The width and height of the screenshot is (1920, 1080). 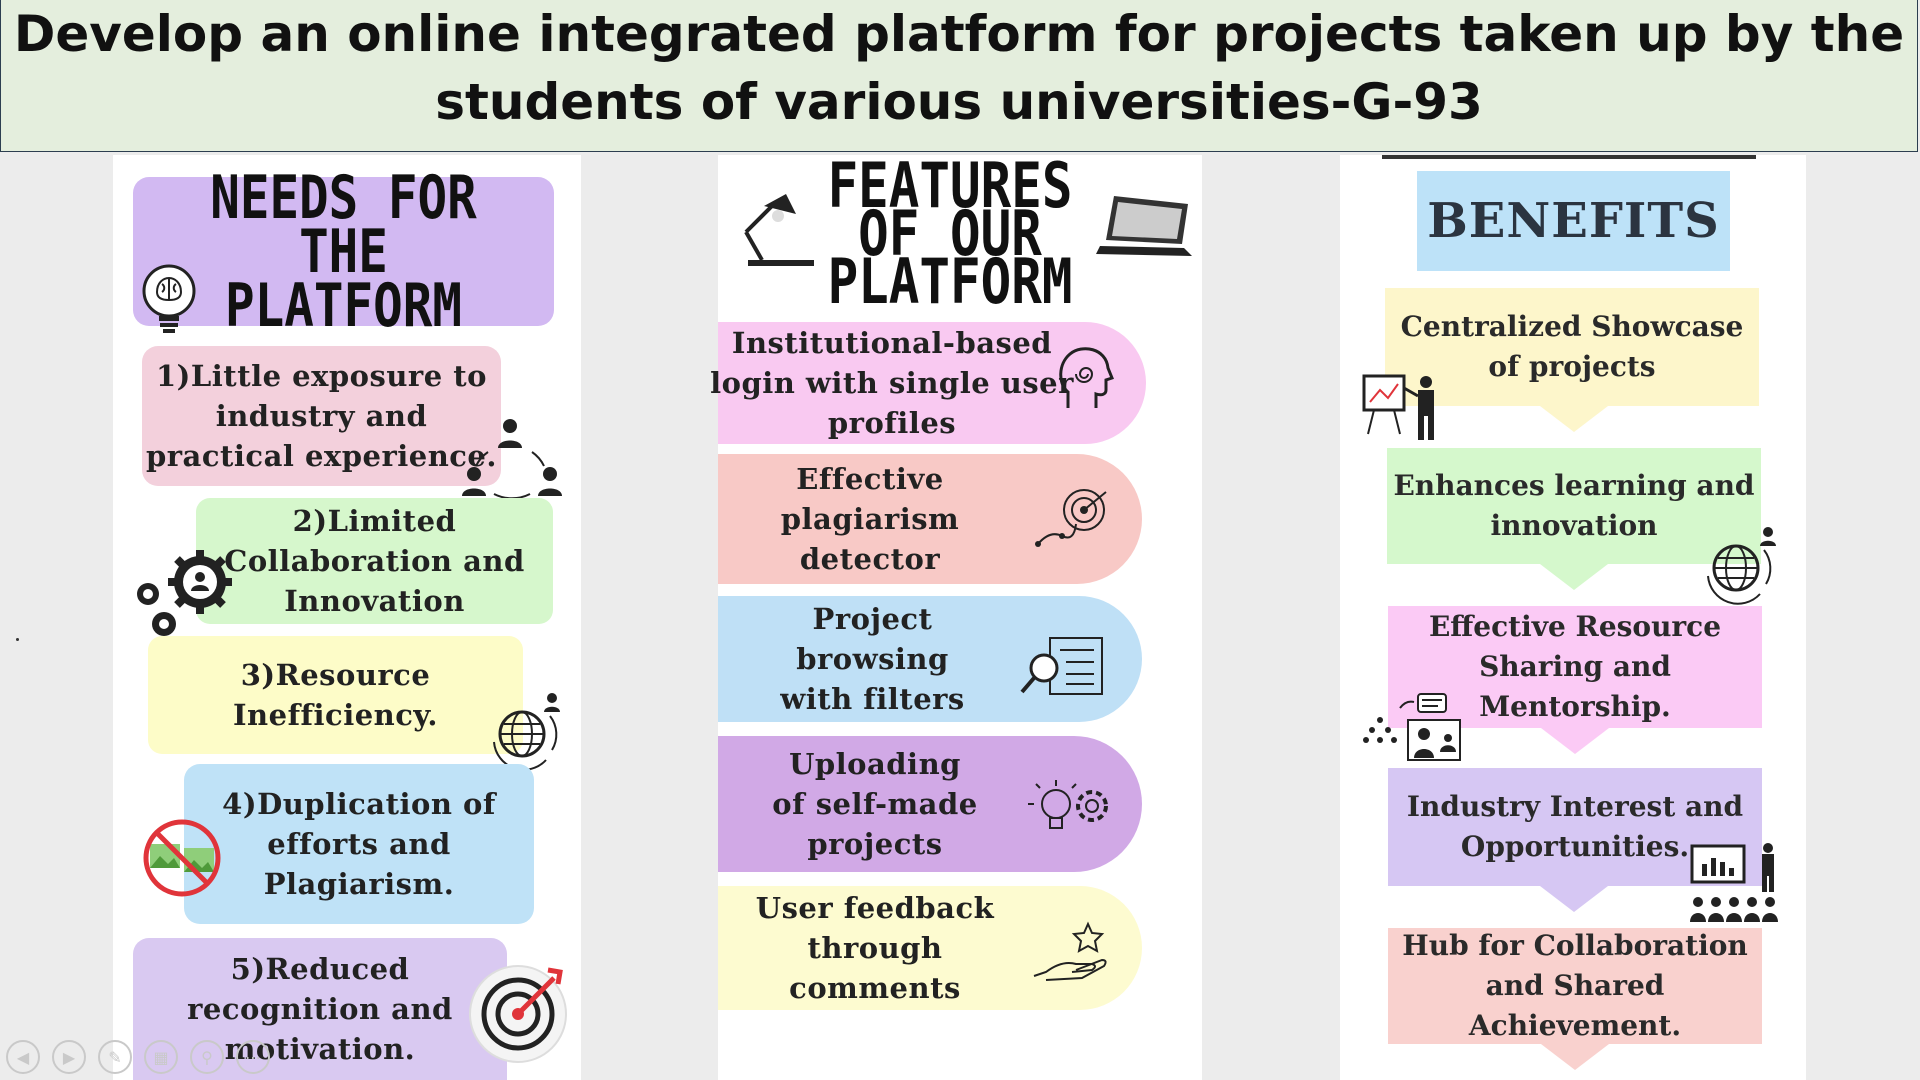 I want to click on more-options-icon: ⋯, so click(x=253, y=1057).